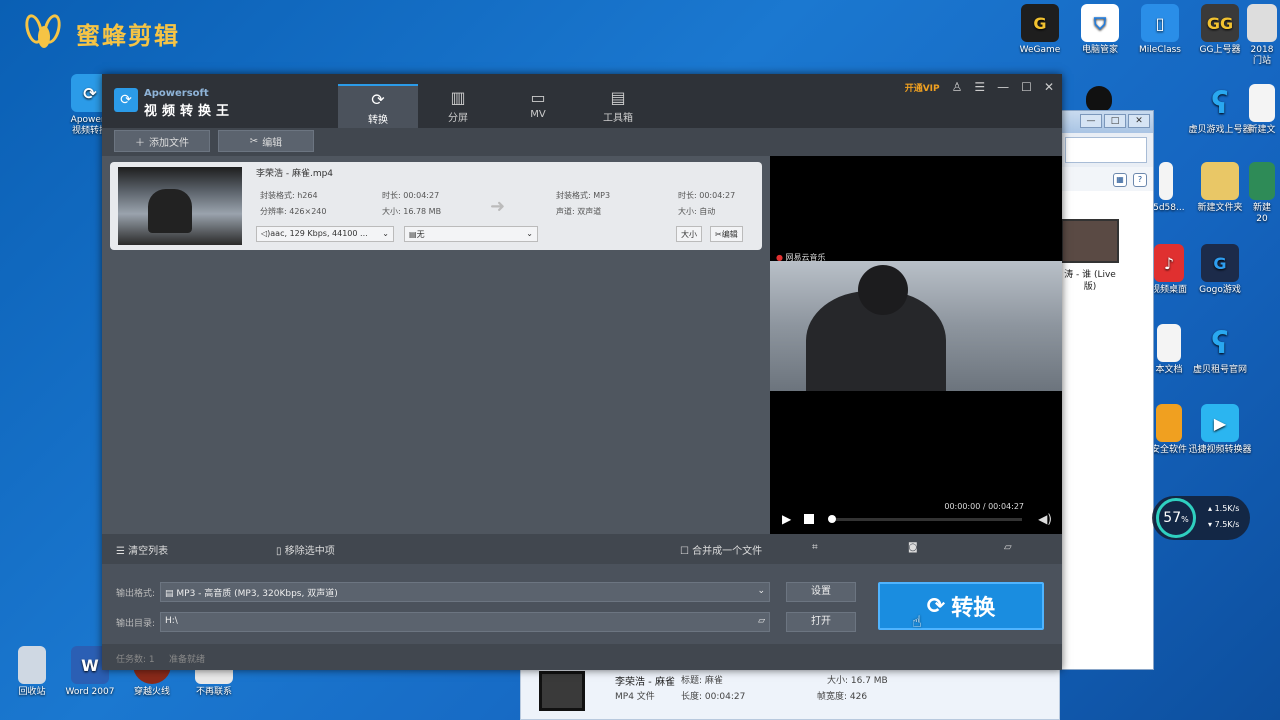 This screenshot has height=720, width=1280. Describe the element at coordinates (465, 592) in the screenshot. I see `output-format-select: ▤ MP3 - 高音质 (MP3, 320Kbps, 双声道) ⌄` at that location.